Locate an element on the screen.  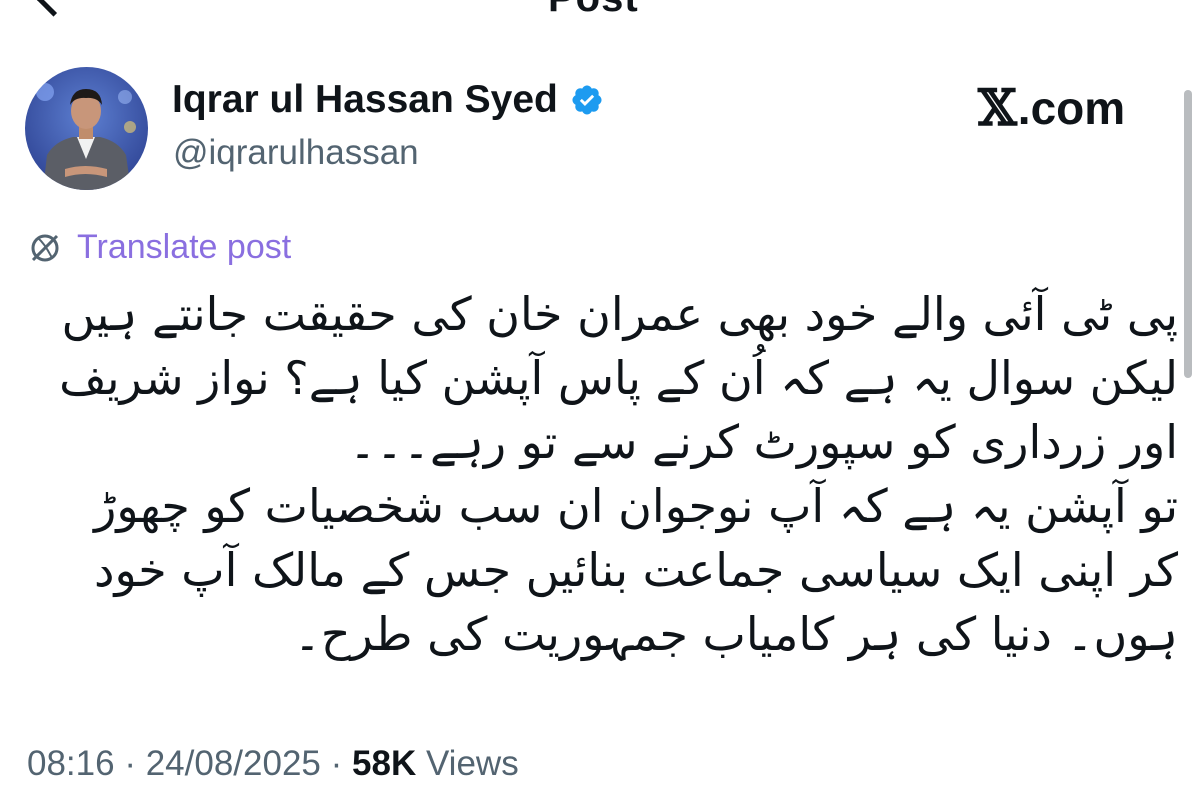
scrollbar is located at coordinates (1188, 234).